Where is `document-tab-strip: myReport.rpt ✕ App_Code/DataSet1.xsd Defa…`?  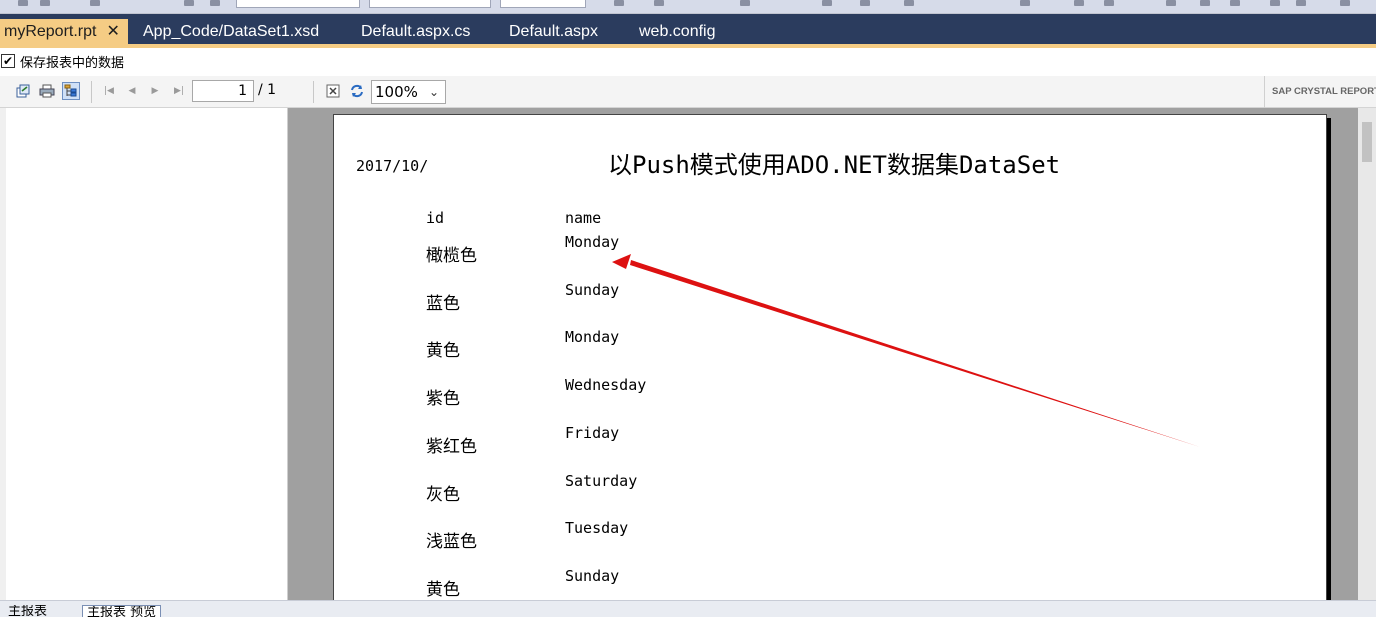
document-tab-strip: myReport.rpt ✕ App_Code/DataSet1.xsd Defa… is located at coordinates (688, 31).